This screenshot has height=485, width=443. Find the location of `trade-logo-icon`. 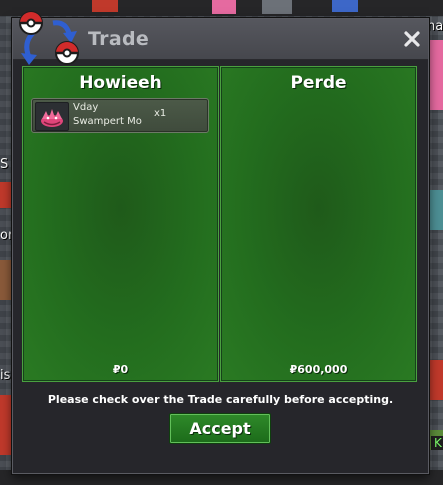

trade-logo-icon is located at coordinates (49, 38).